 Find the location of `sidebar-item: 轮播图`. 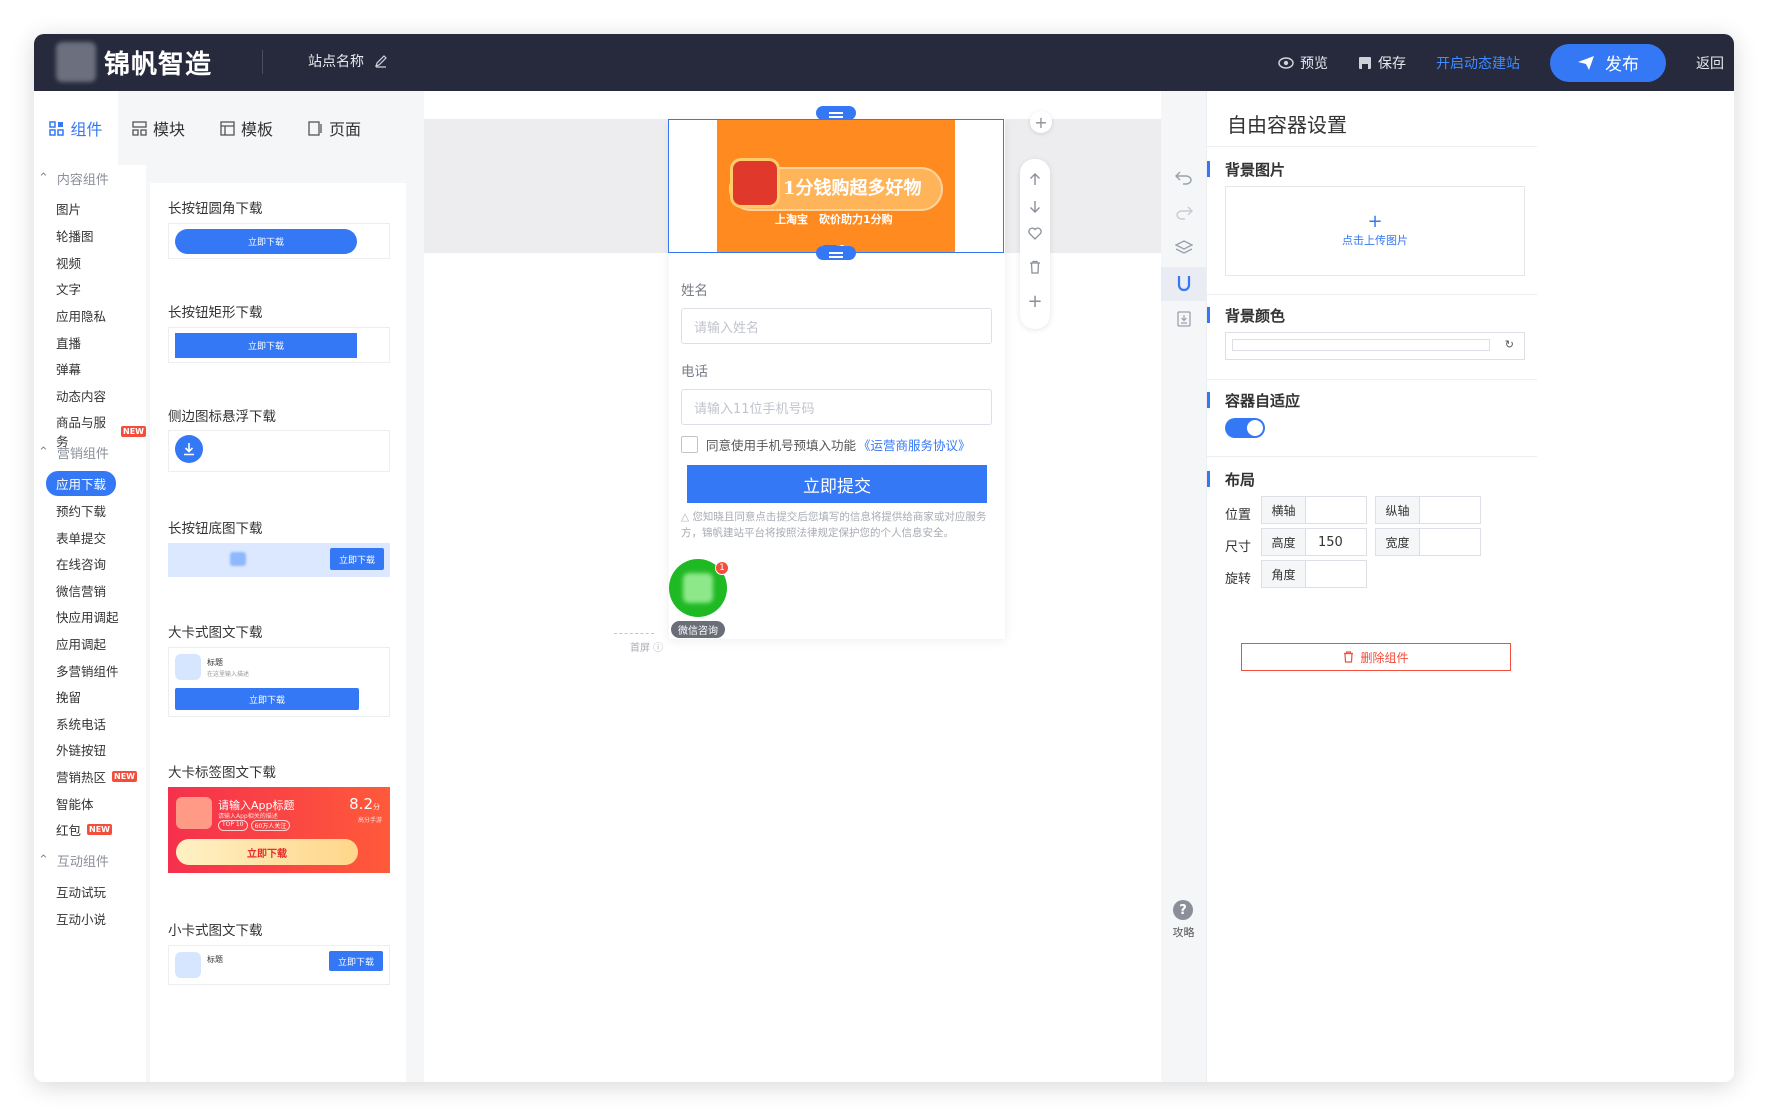

sidebar-item: 轮播图 is located at coordinates (75, 235).